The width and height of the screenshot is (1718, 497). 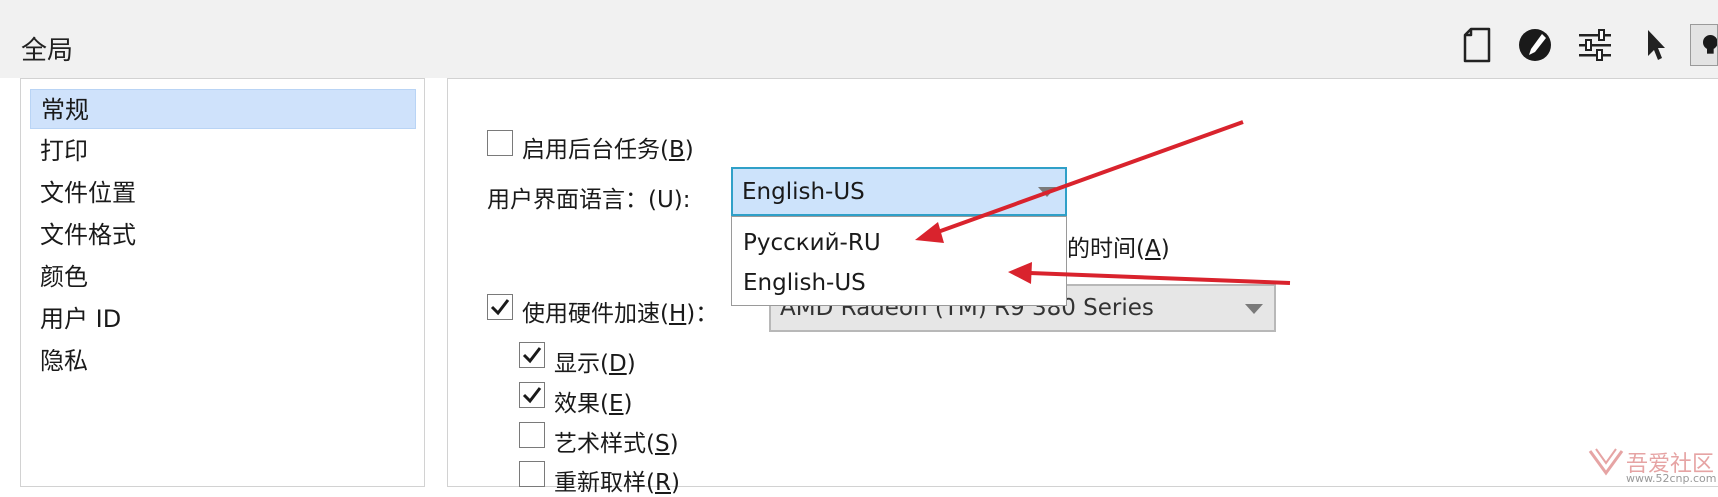 I want to click on annotation-arrowhead-upper, so click(x=929, y=232).